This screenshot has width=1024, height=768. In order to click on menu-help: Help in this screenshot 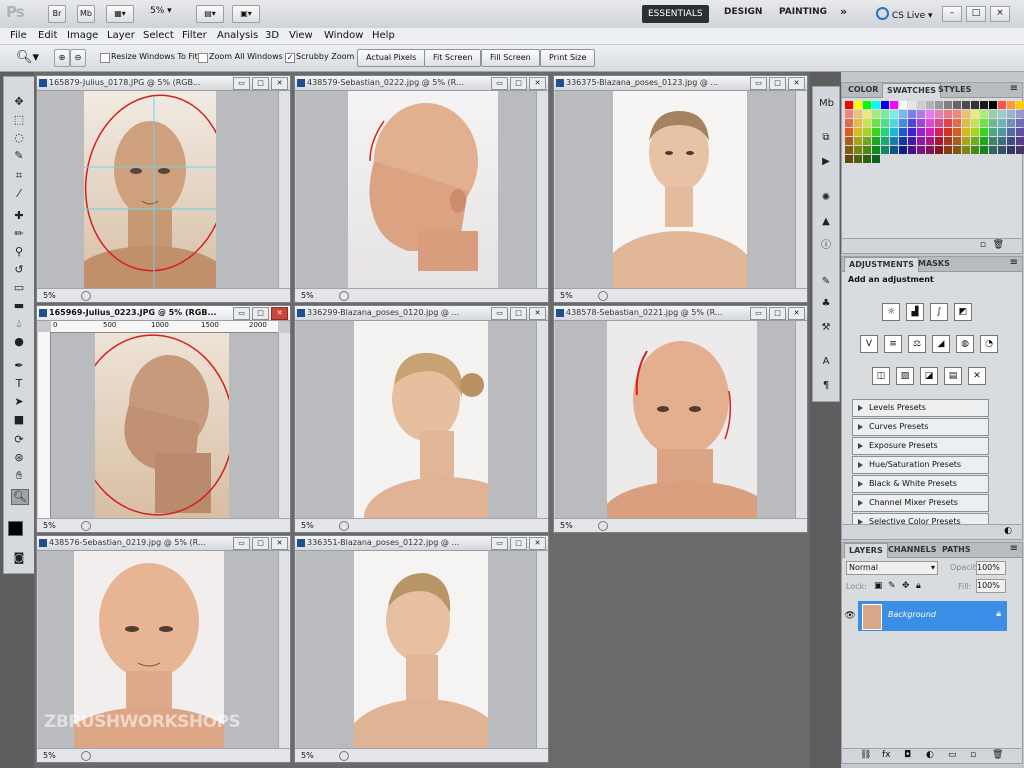, I will do `click(383, 35)`.